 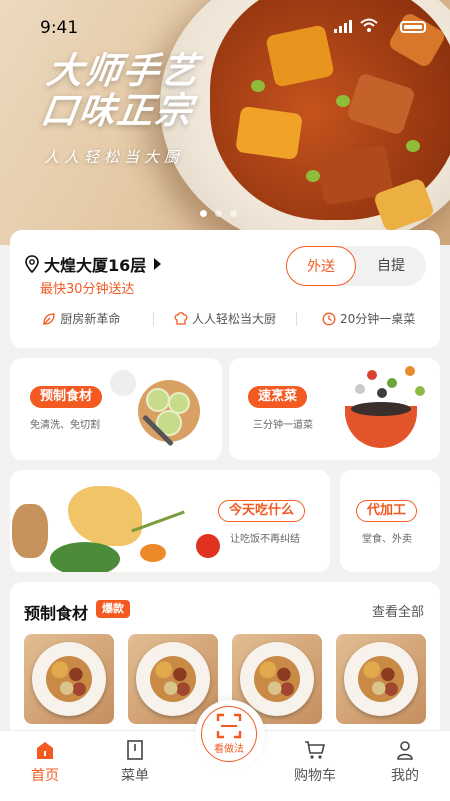 I want to click on feature-strip: 厨房新革命 人人轻松当大厨 20分钟一桌菜, so click(x=225, y=318).